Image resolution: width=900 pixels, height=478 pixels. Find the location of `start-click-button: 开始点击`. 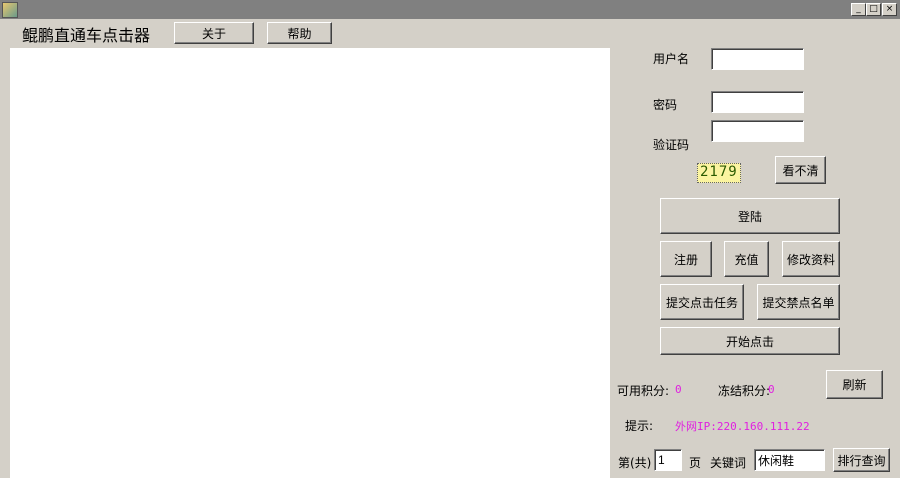

start-click-button: 开始点击 is located at coordinates (750, 341).